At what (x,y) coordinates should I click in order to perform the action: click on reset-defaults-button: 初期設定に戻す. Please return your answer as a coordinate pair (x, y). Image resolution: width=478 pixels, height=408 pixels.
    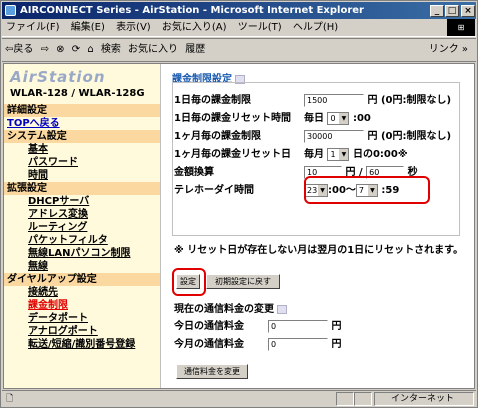
    Looking at the image, I should click on (243, 281).